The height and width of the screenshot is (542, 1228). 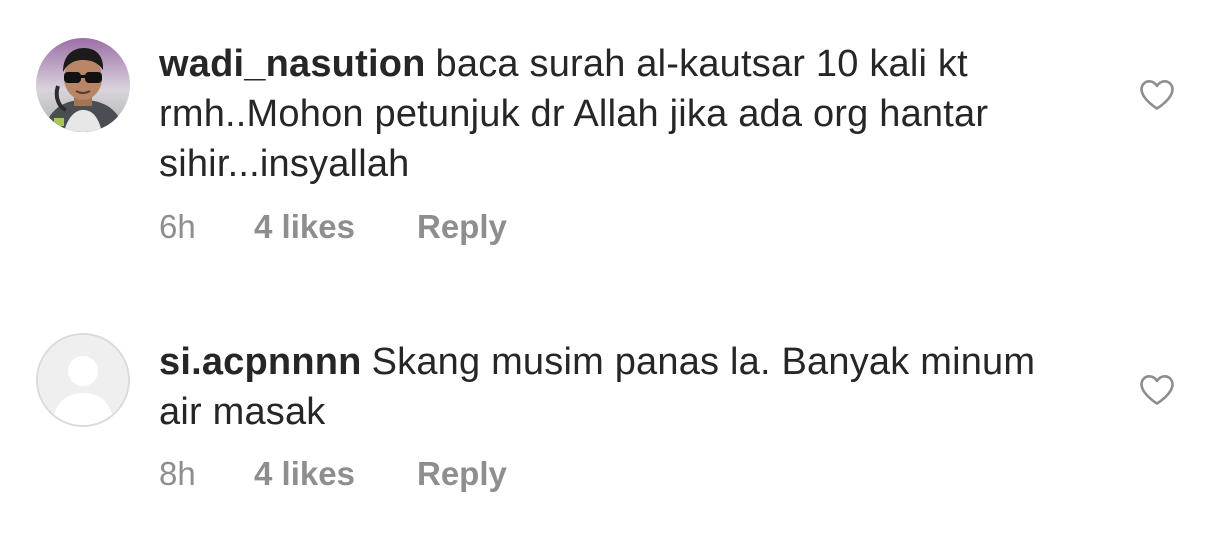 I want to click on comment-meta: 6h 4 likes Reply, so click(x=333, y=227).